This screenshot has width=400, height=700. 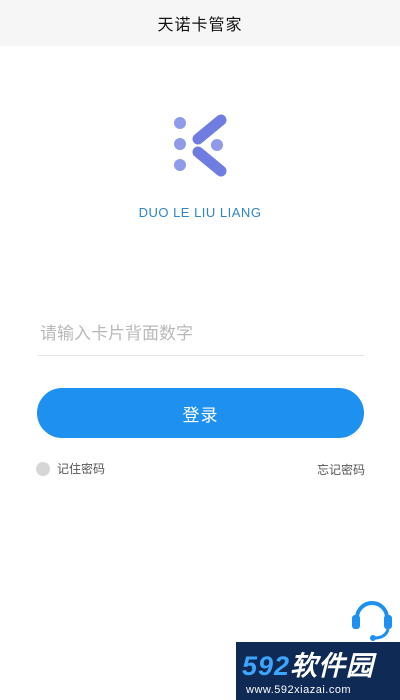 I want to click on remember-password-toggle: 记住密码, so click(x=70, y=468).